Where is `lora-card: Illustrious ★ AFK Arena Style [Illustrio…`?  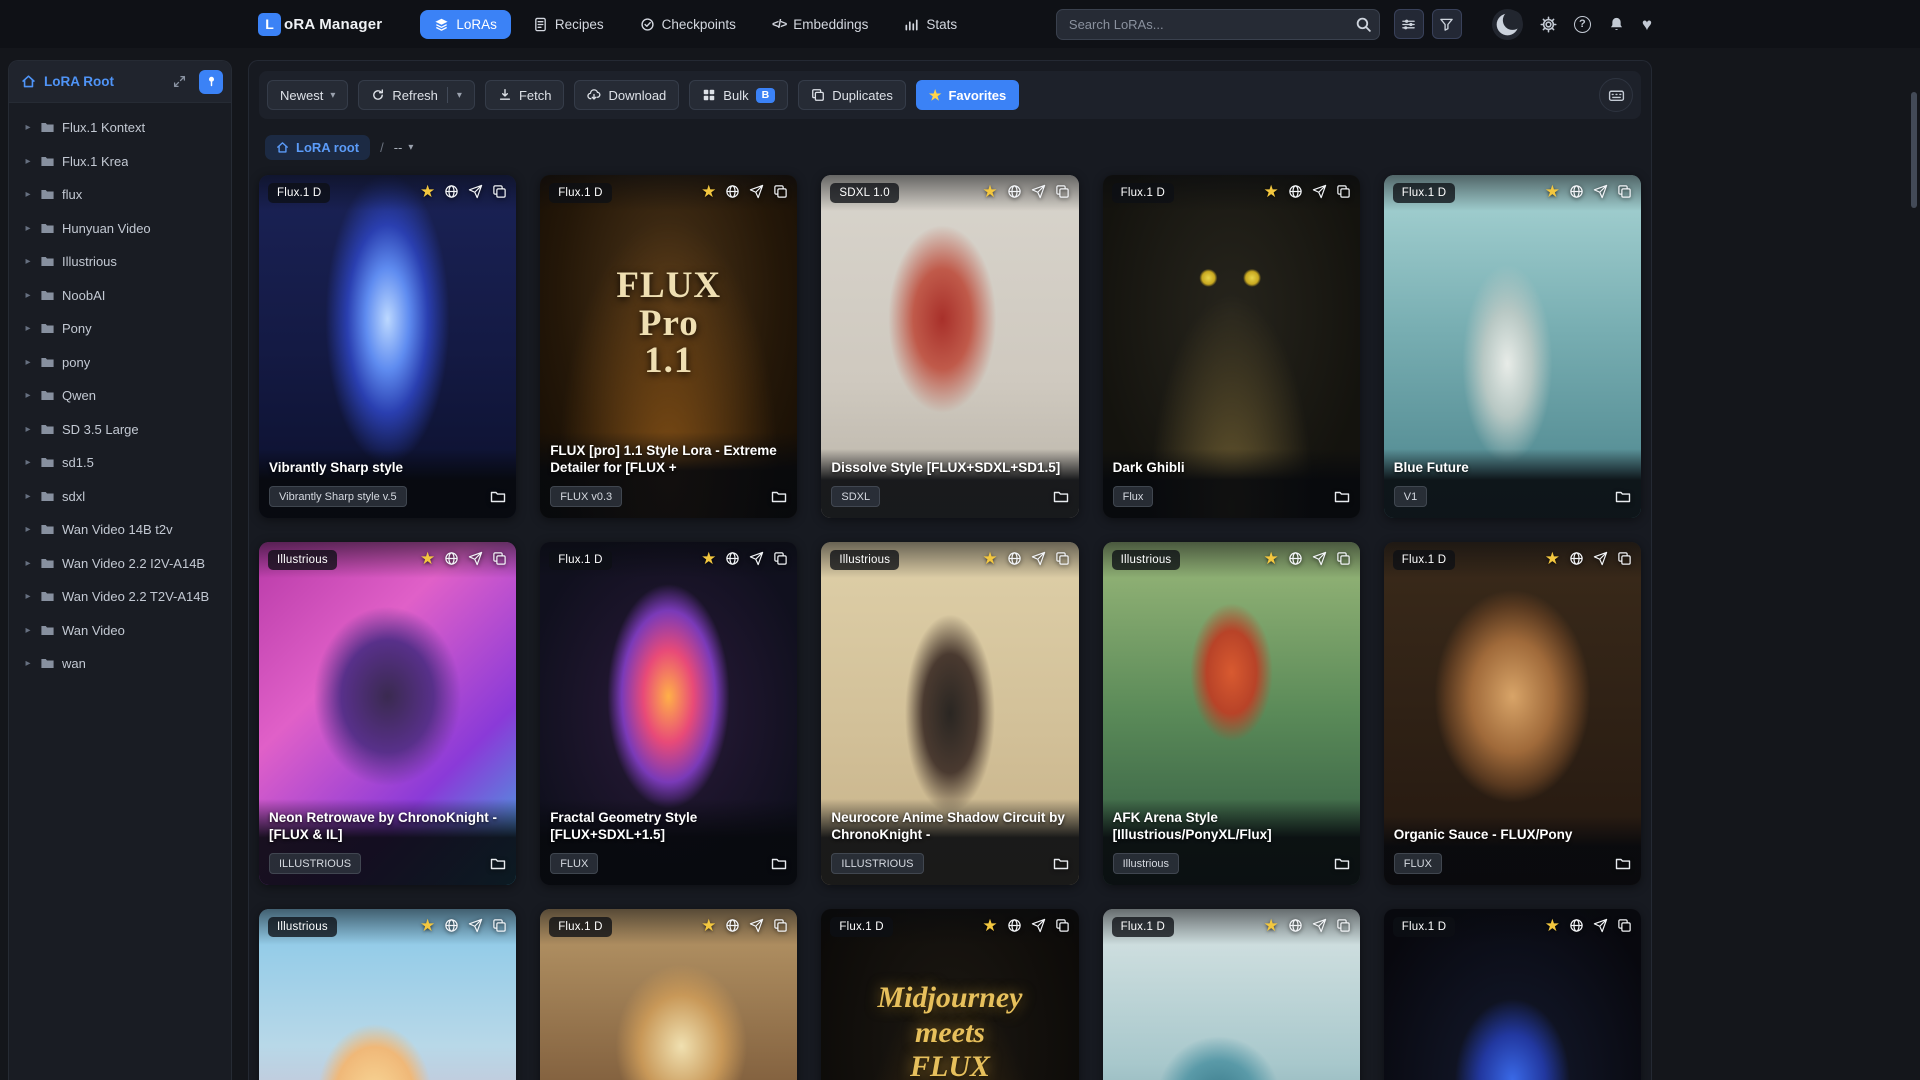
lora-card: Illustrious ★ AFK Arena Style [Illustrio… is located at coordinates (1231, 713).